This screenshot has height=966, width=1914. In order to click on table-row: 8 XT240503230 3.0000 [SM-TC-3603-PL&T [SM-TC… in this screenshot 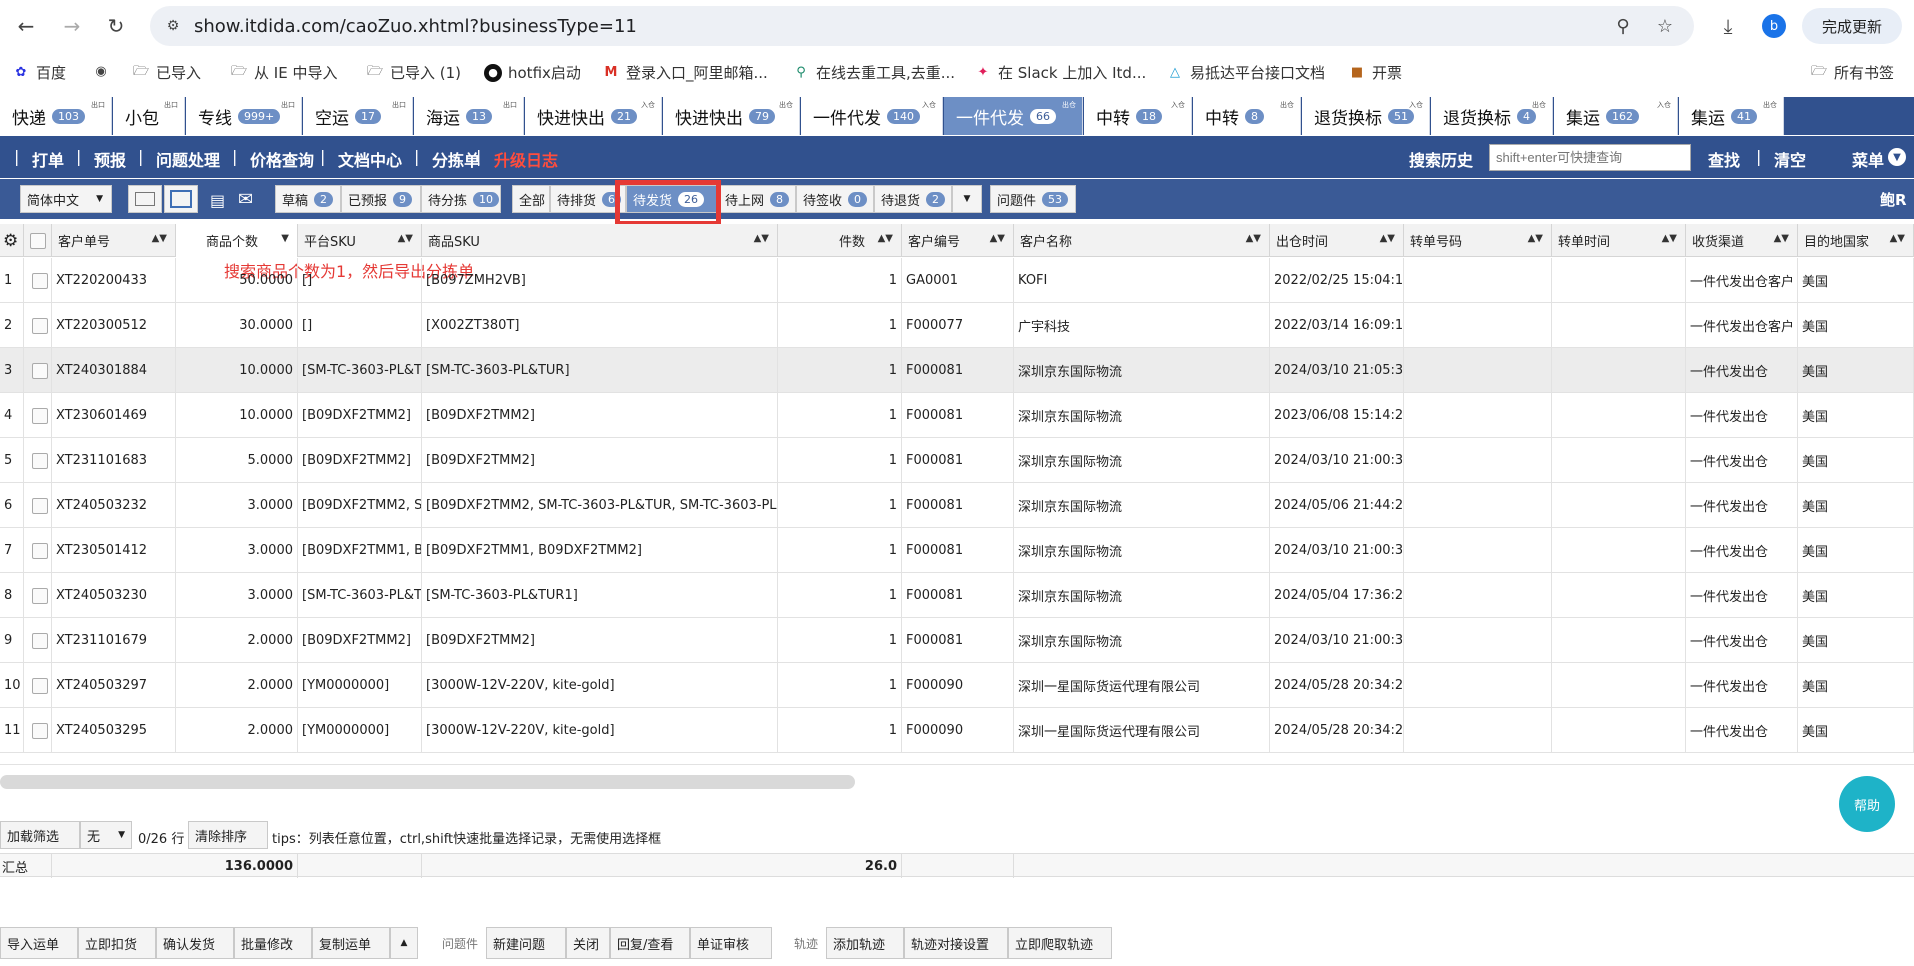, I will do `click(957, 595)`.